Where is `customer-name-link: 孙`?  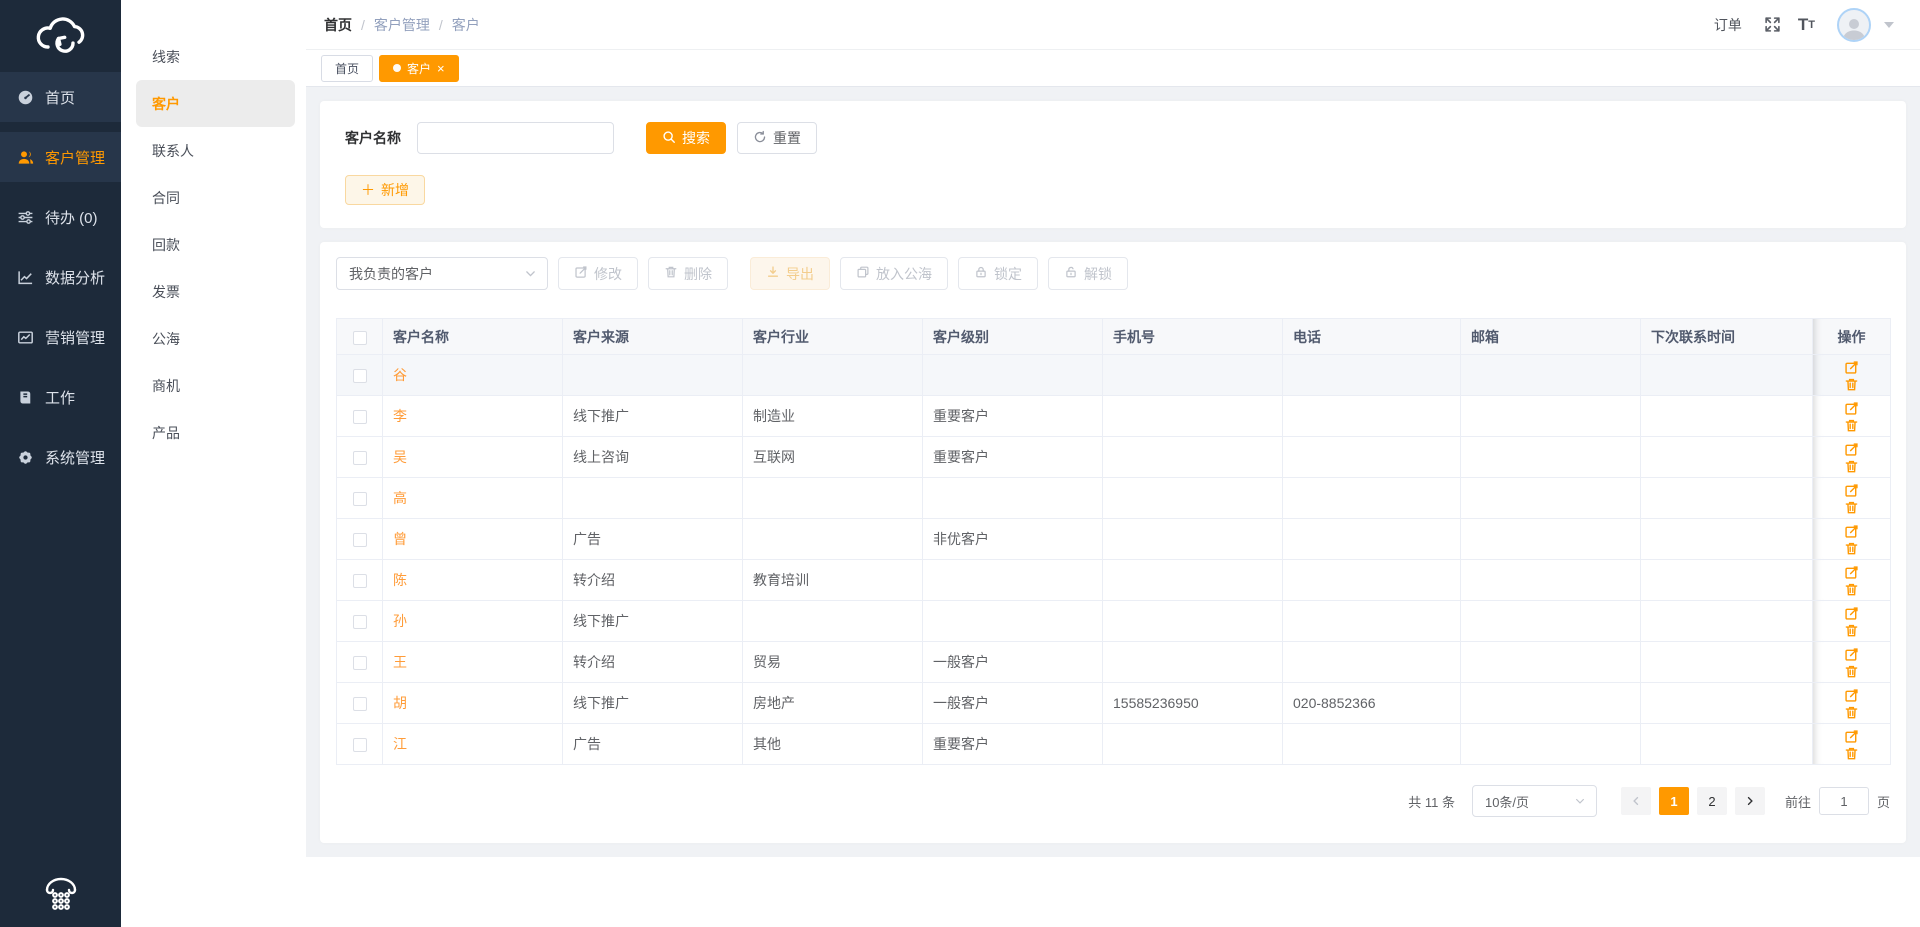
customer-name-link: 孙 is located at coordinates (400, 621).